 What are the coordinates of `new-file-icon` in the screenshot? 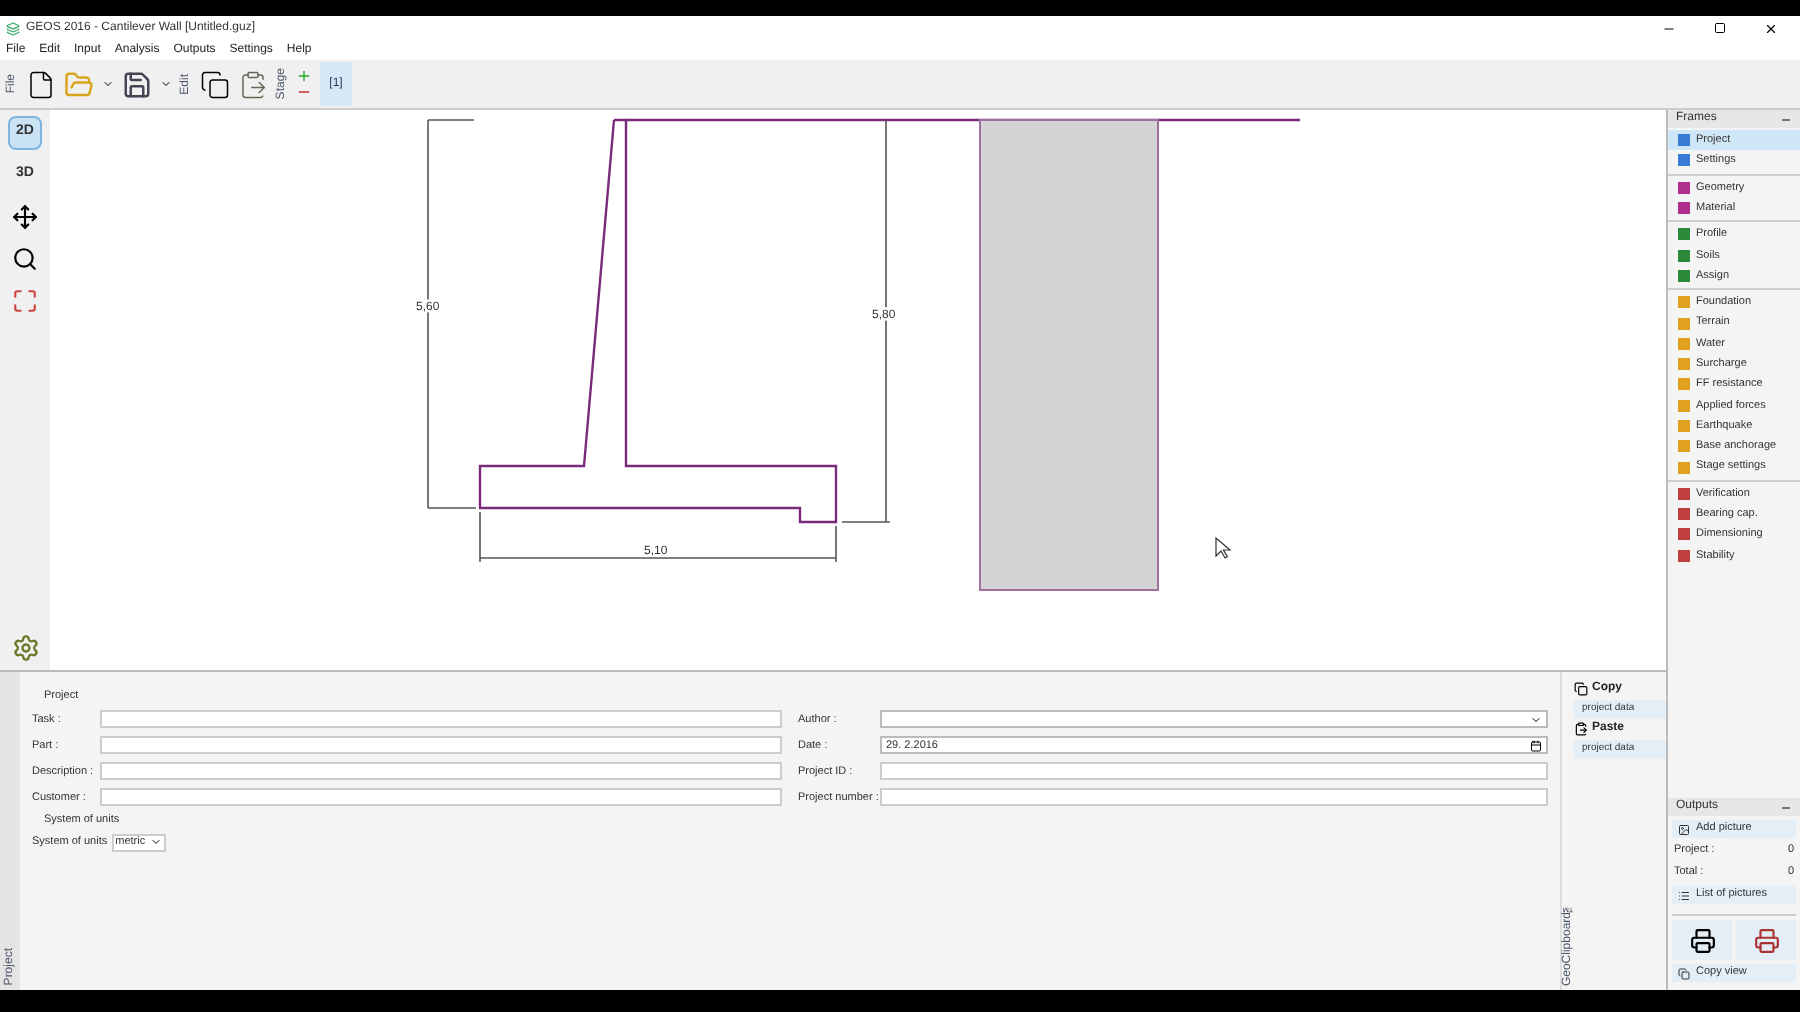 It's located at (41, 84).